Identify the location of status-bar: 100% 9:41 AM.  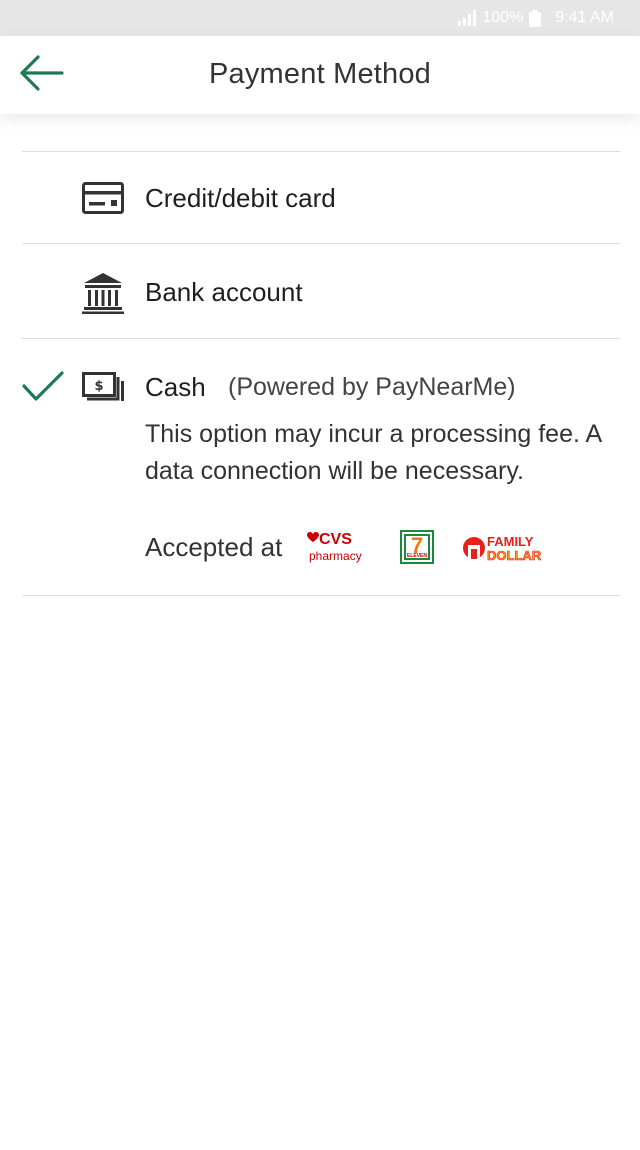
(320, 18).